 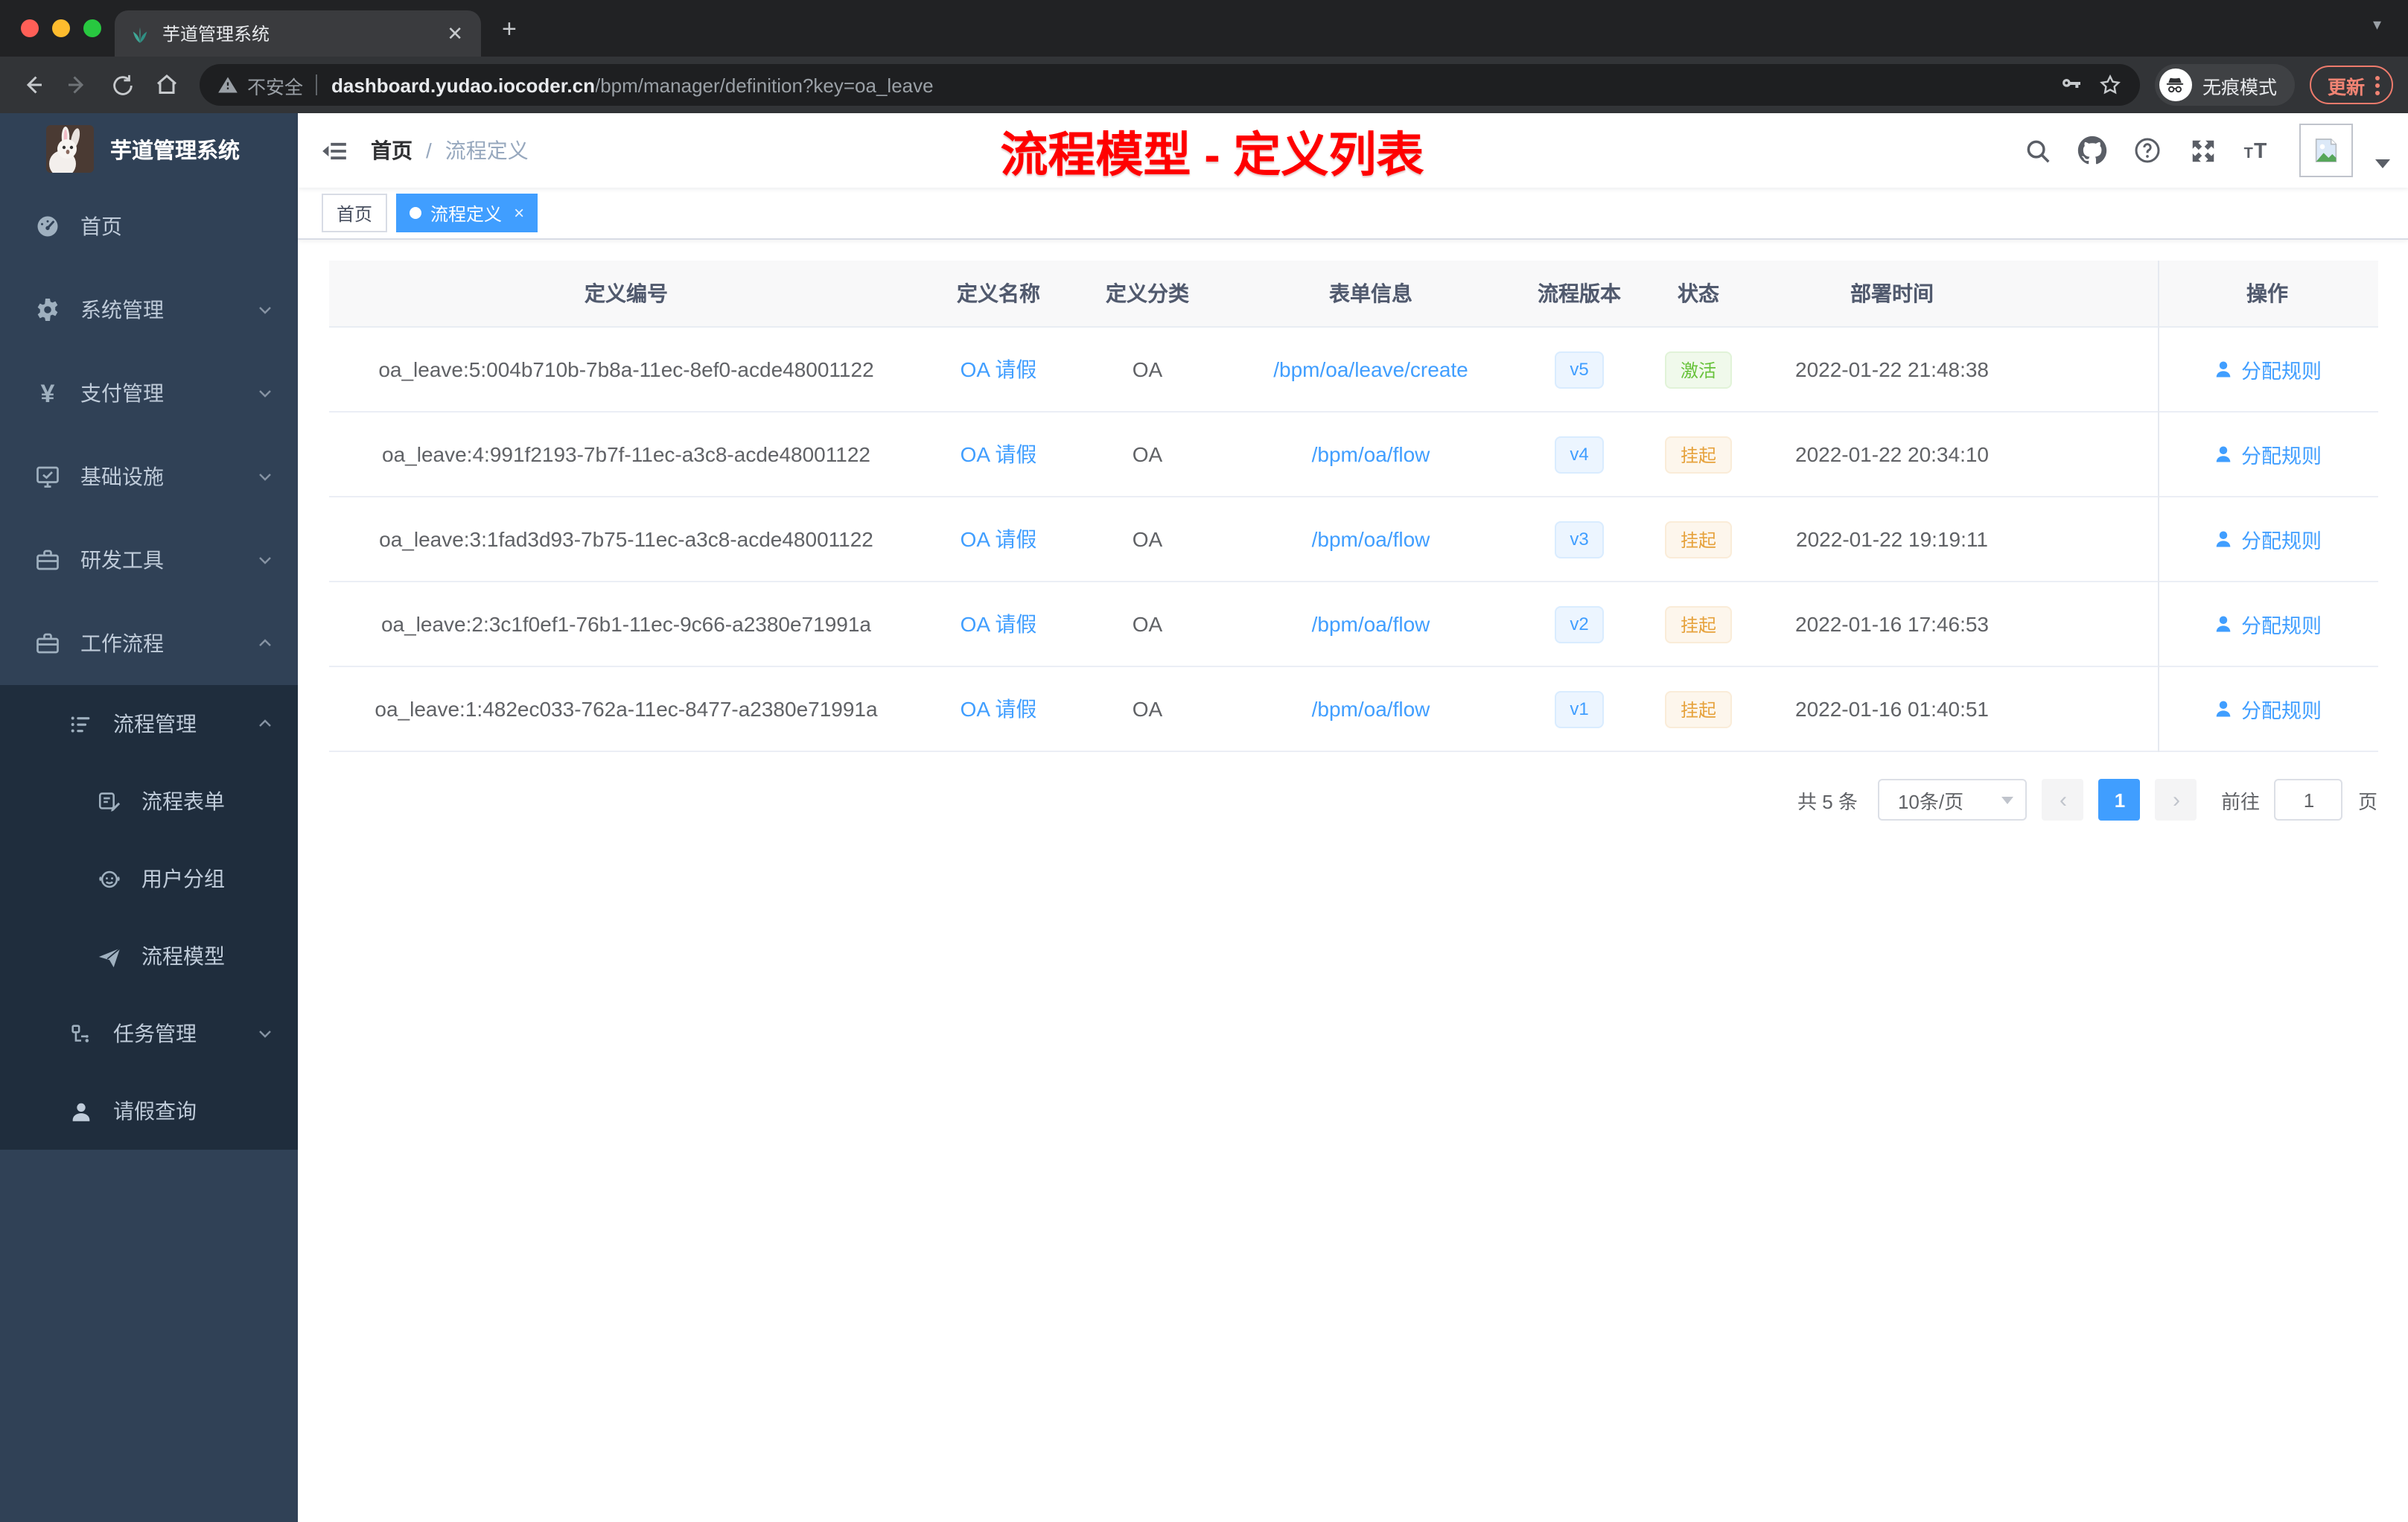 What do you see at coordinates (2063, 800) in the screenshot?
I see `prev-page-button: ‹` at bounding box center [2063, 800].